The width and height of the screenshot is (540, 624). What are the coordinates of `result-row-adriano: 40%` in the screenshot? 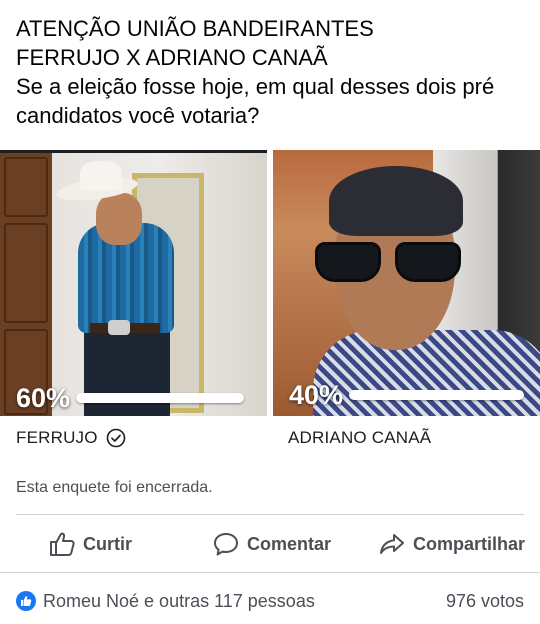 It's located at (407, 394).